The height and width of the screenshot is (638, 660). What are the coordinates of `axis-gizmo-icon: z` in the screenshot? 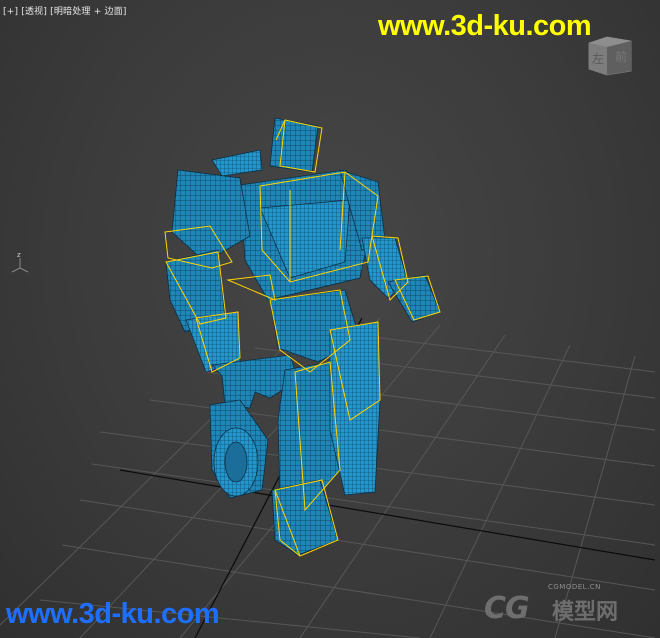 It's located at (20, 262).